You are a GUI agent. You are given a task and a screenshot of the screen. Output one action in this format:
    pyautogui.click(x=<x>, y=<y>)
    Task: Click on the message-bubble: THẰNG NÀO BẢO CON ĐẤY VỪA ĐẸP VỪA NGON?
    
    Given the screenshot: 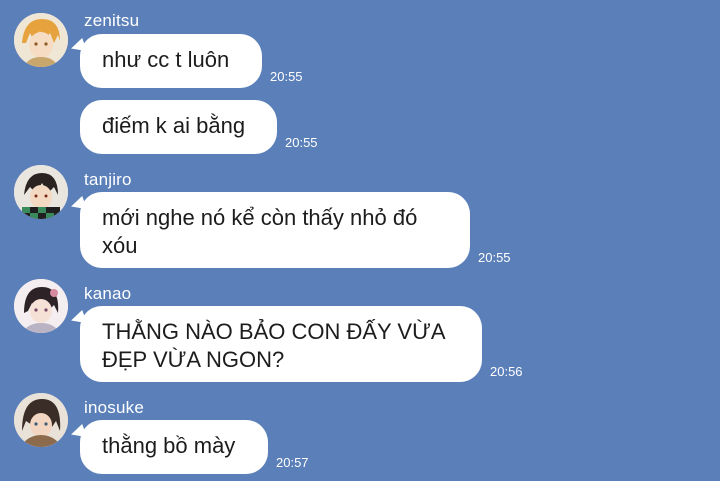 What is the action you would take?
    pyautogui.click(x=281, y=344)
    